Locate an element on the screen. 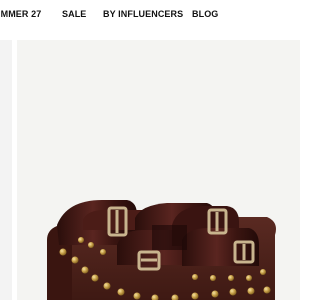  nav-link-sale: SALE is located at coordinates (74, 14).